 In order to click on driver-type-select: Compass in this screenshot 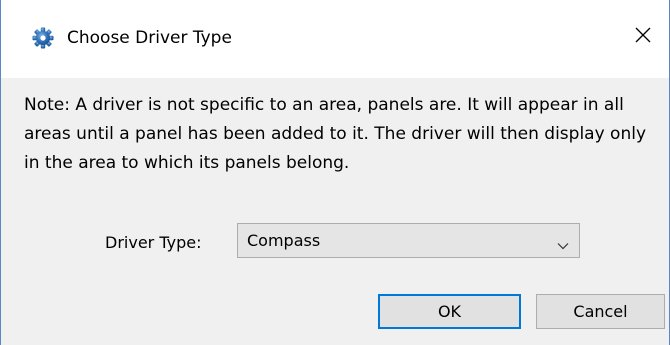, I will do `click(408, 240)`.